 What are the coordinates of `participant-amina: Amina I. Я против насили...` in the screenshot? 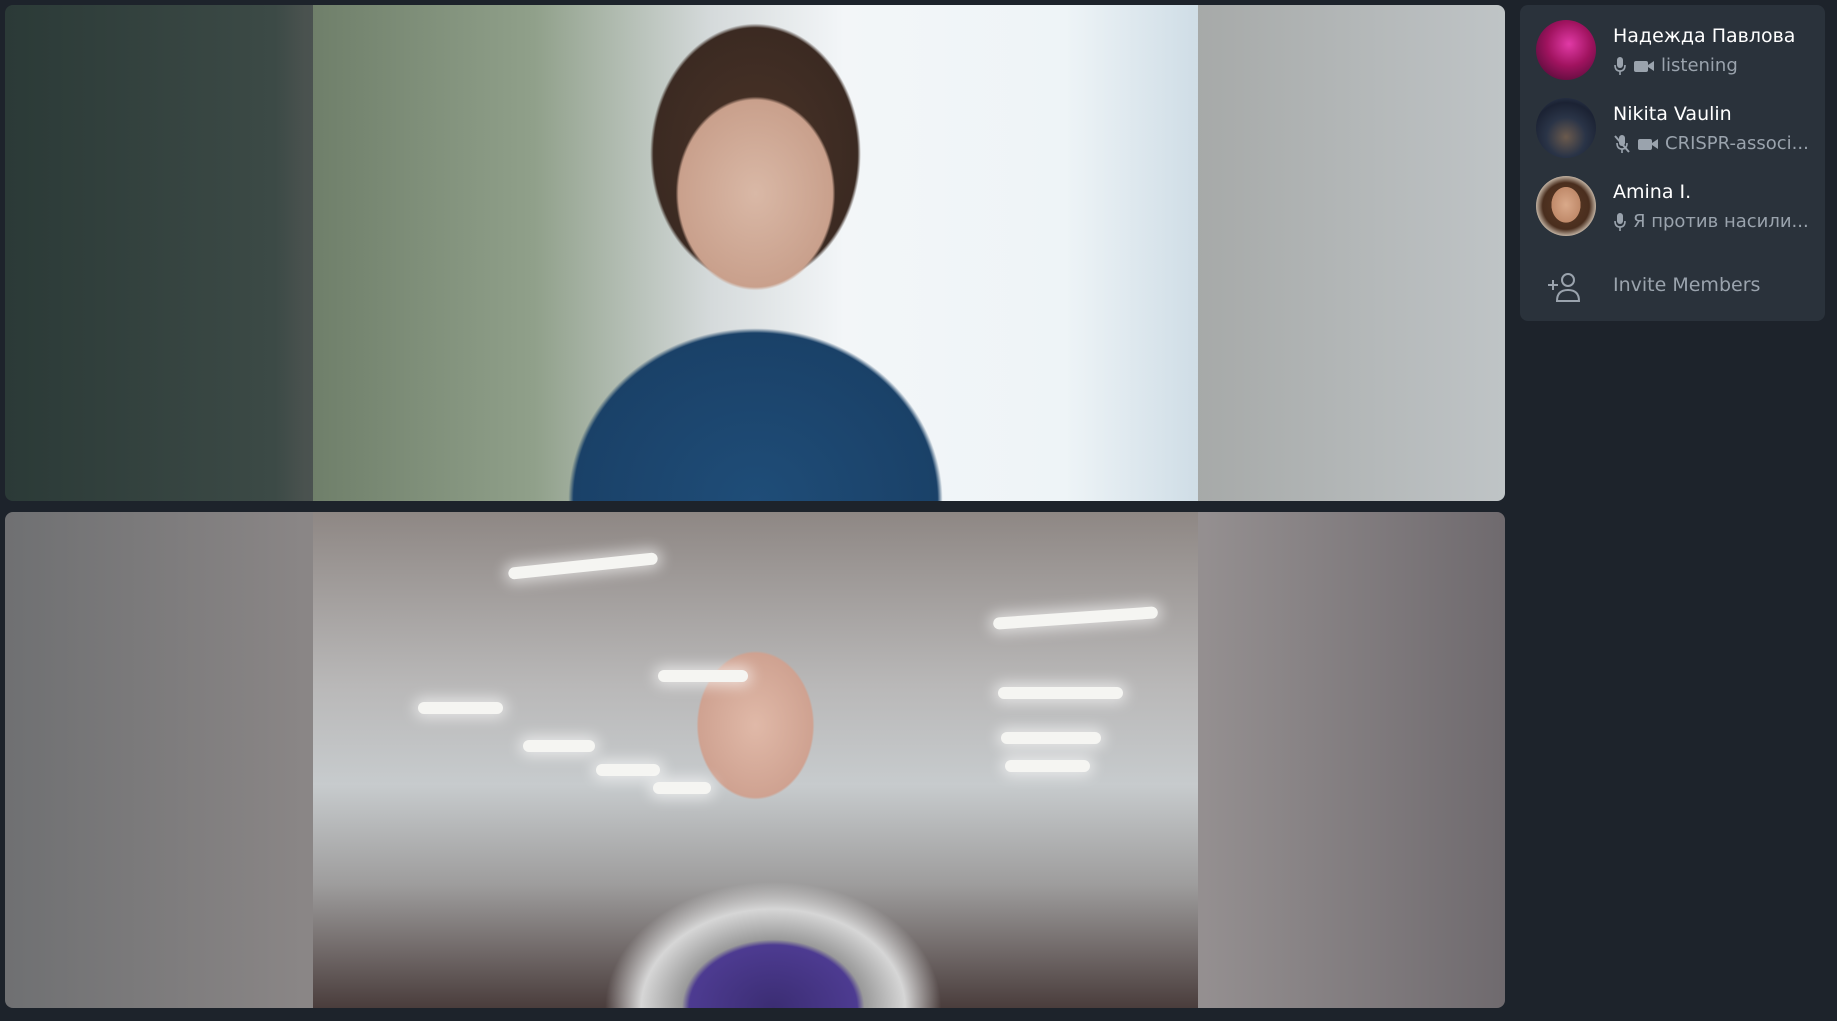 It's located at (1678, 198).